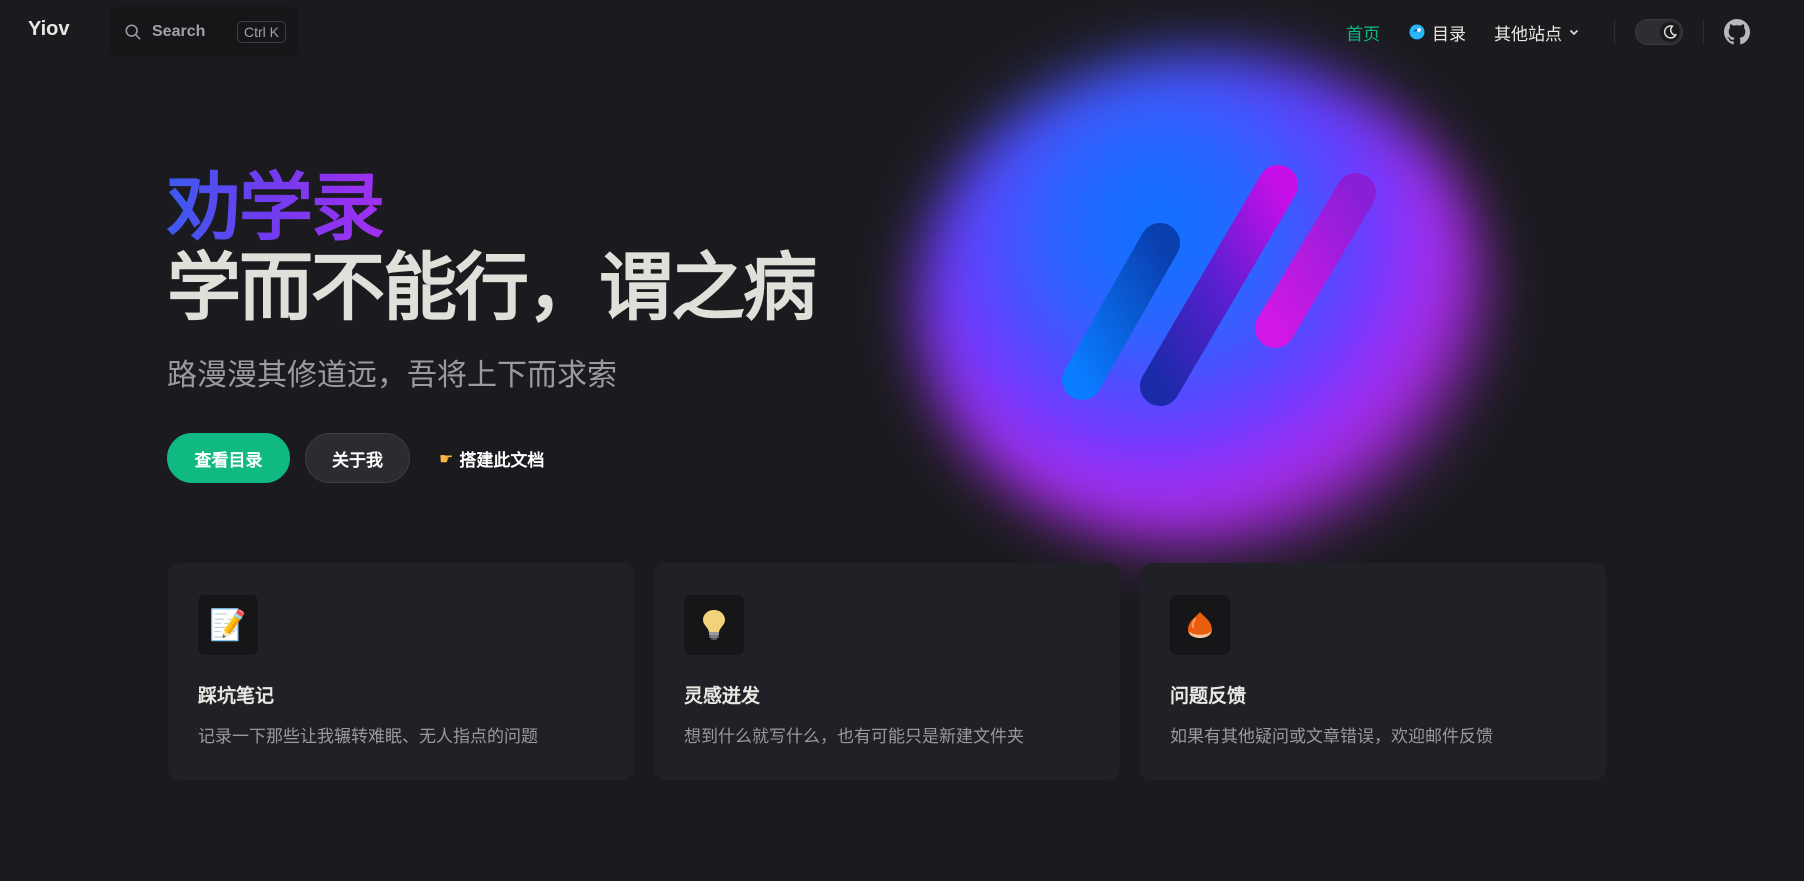 The image size is (1804, 881). I want to click on nav-link-home-label: 首页, so click(1363, 34).